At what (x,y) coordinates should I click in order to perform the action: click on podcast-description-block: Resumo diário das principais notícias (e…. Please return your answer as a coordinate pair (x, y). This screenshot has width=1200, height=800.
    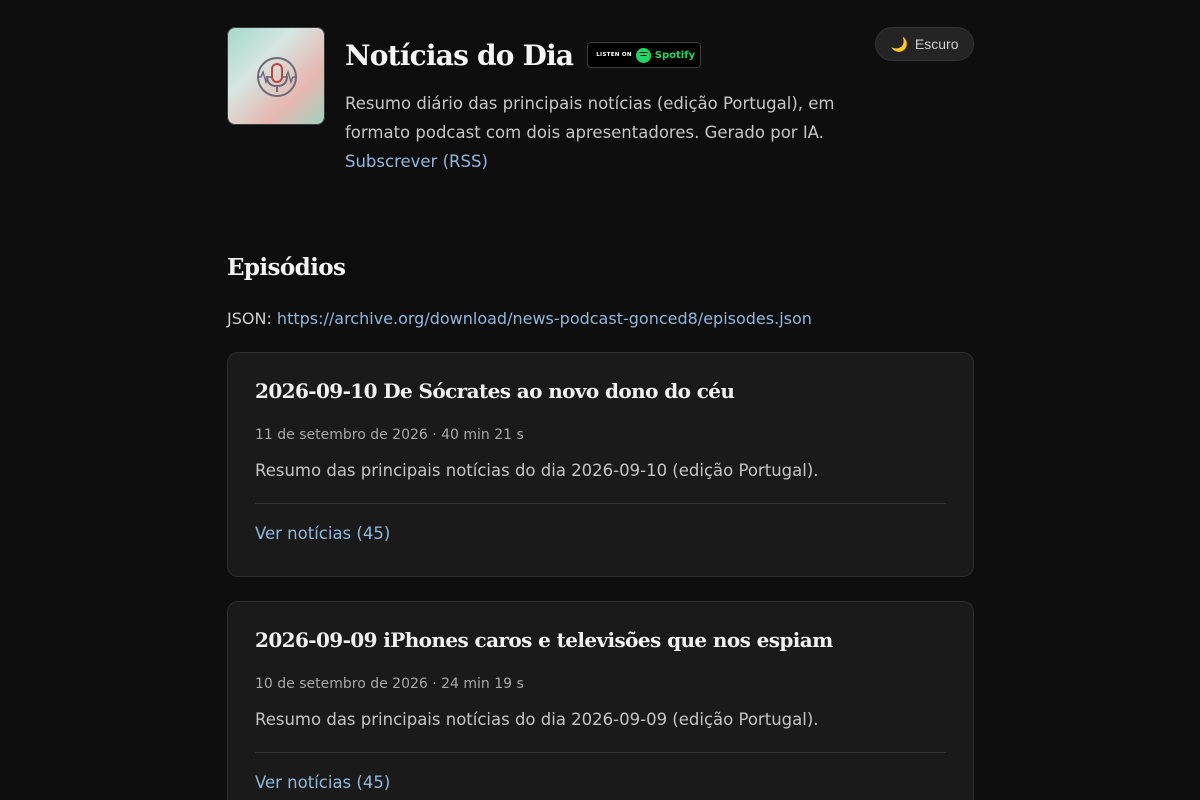
    Looking at the image, I should click on (595, 132).